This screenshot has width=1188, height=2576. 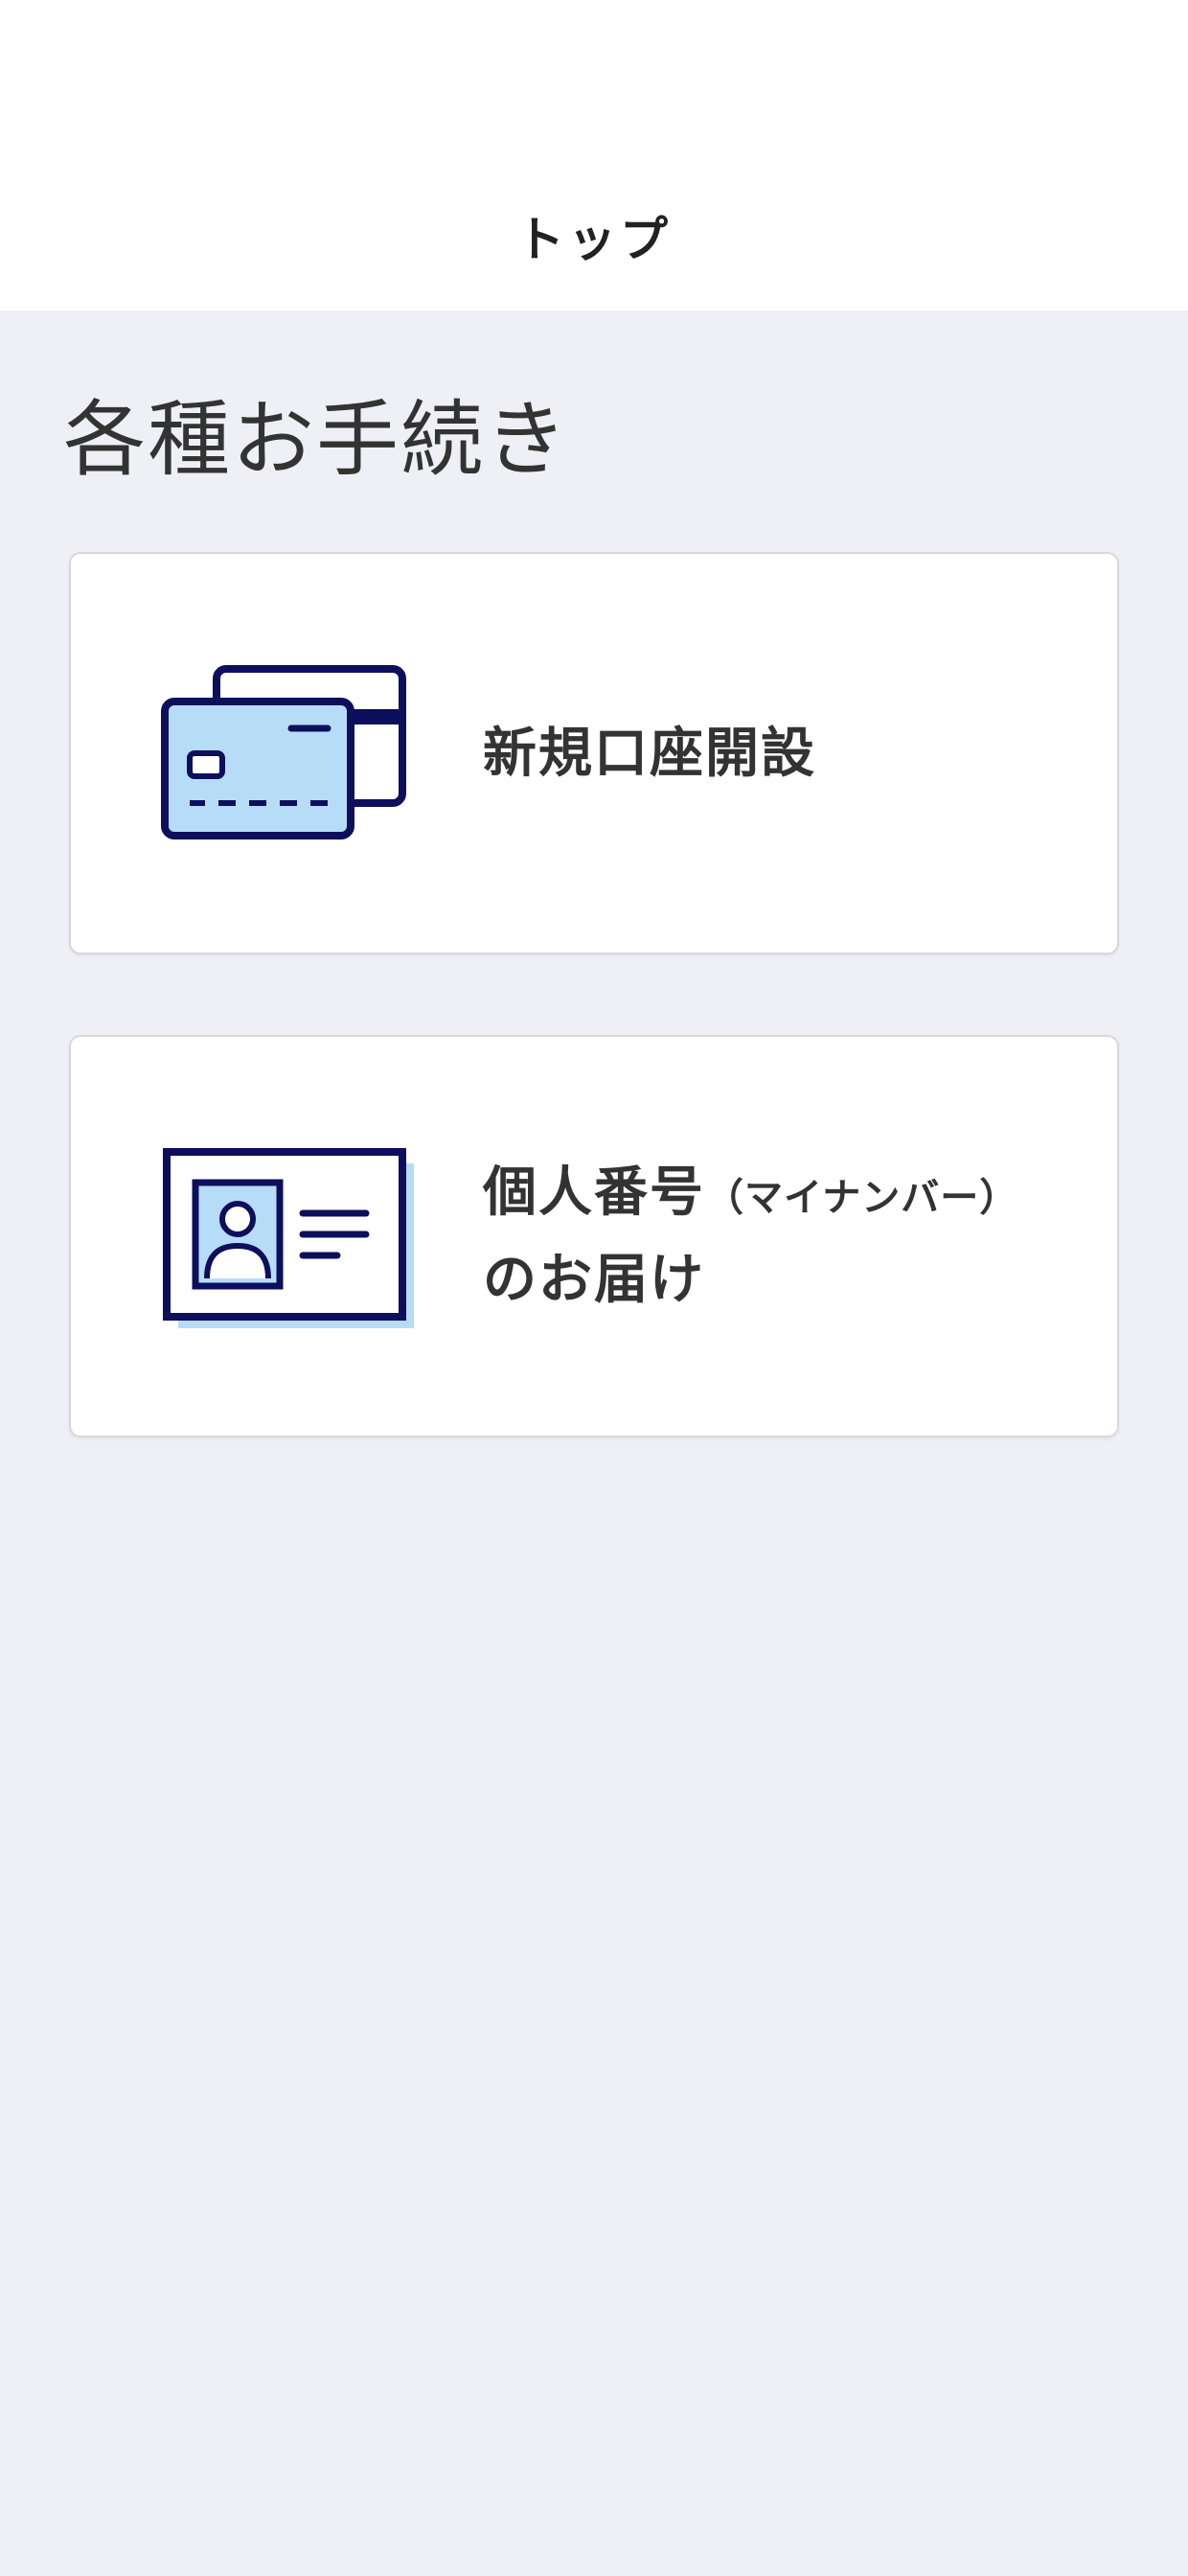 What do you see at coordinates (594, 155) in the screenshot?
I see `top-header: トップ` at bounding box center [594, 155].